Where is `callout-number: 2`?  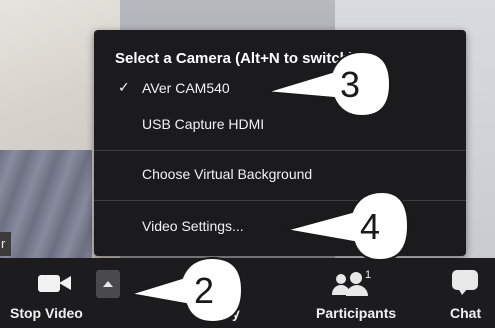 callout-number: 2 is located at coordinates (204, 290).